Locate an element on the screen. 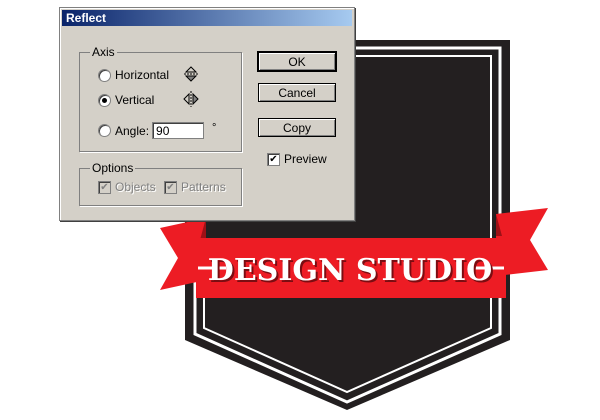 The width and height of the screenshot is (600, 420). axis-group-label: Axis is located at coordinates (103, 52).